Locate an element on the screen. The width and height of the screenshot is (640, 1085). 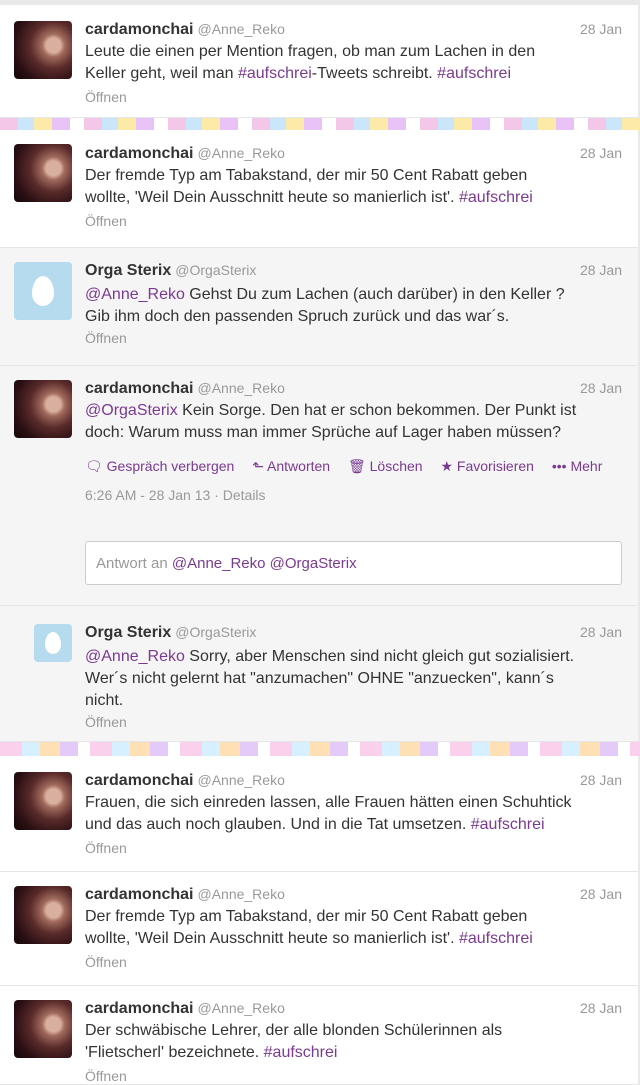
hide-conversation-button: 🗨 Gespräch verbergen is located at coordinates (159, 466).